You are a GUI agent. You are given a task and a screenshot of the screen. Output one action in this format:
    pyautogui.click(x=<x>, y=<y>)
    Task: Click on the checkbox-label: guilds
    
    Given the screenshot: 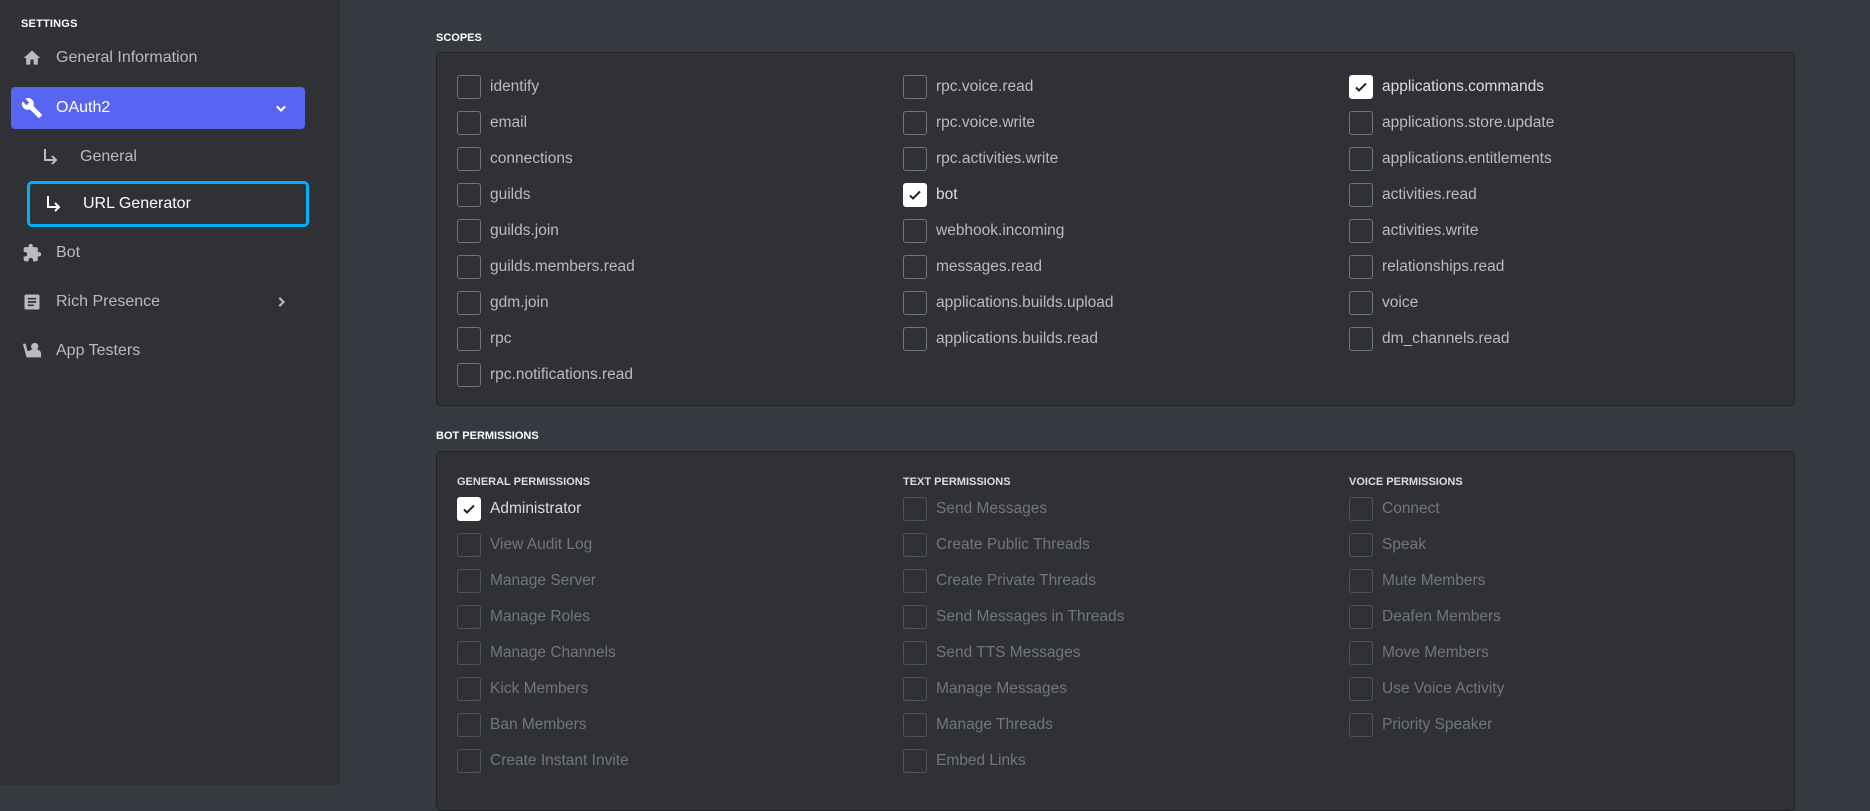 What is the action you would take?
    pyautogui.click(x=510, y=194)
    